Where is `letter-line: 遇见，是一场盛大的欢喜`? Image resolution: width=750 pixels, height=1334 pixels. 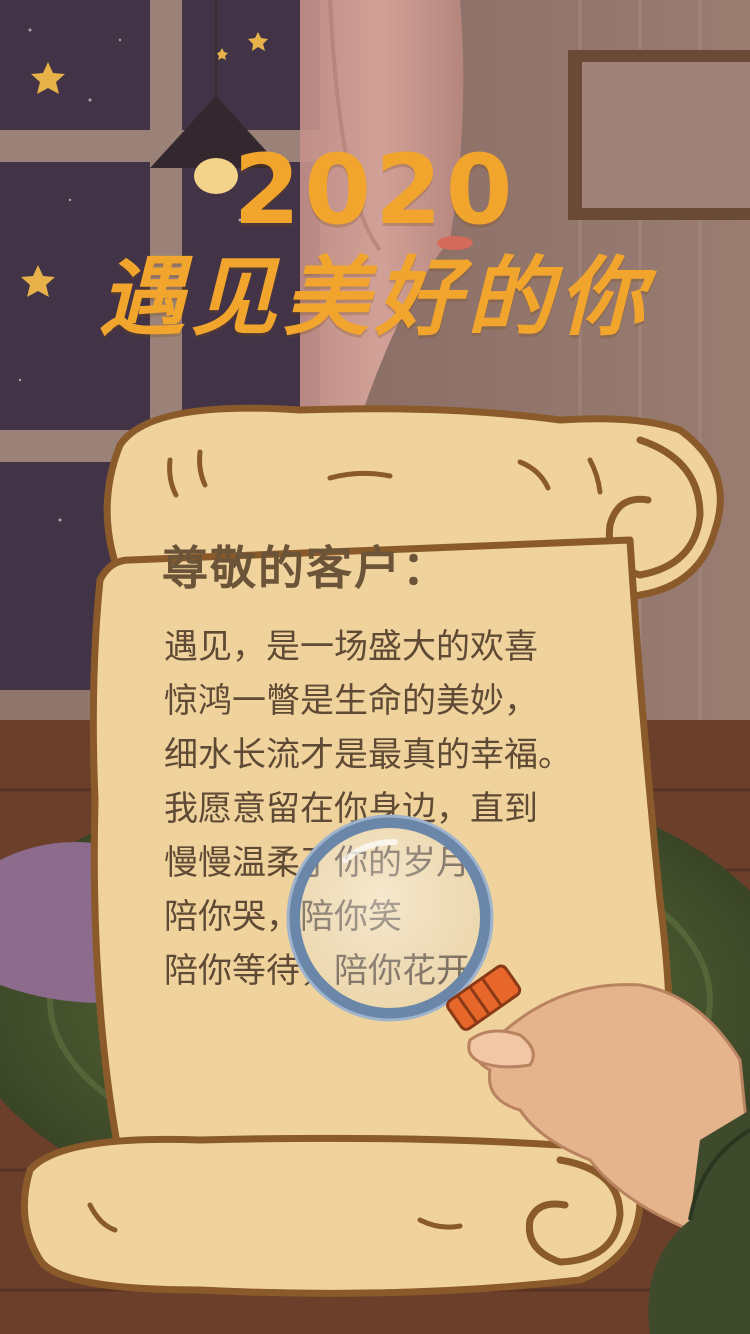 letter-line: 遇见，是一场盛大的欢喜 is located at coordinates (351, 647).